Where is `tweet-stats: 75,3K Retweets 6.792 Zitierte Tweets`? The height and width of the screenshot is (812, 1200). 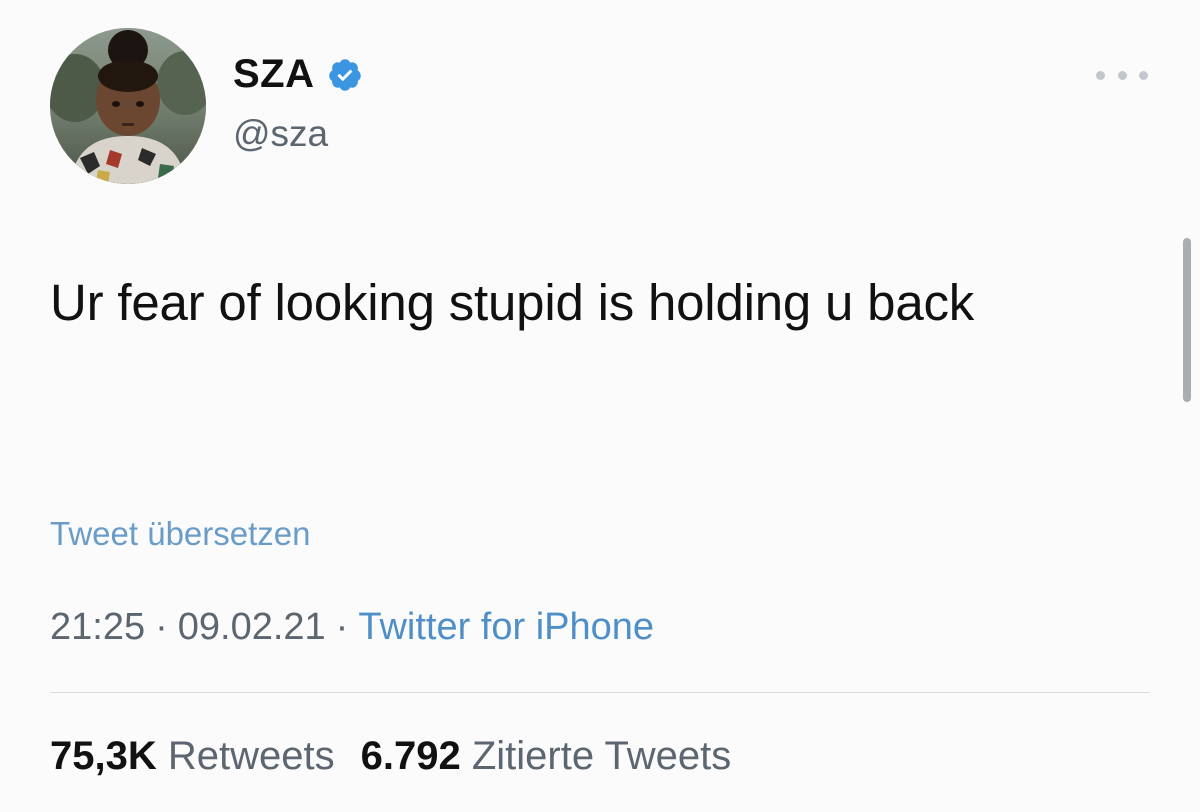 tweet-stats: 75,3K Retweets 6.792 Zitierte Tweets is located at coordinates (403, 756).